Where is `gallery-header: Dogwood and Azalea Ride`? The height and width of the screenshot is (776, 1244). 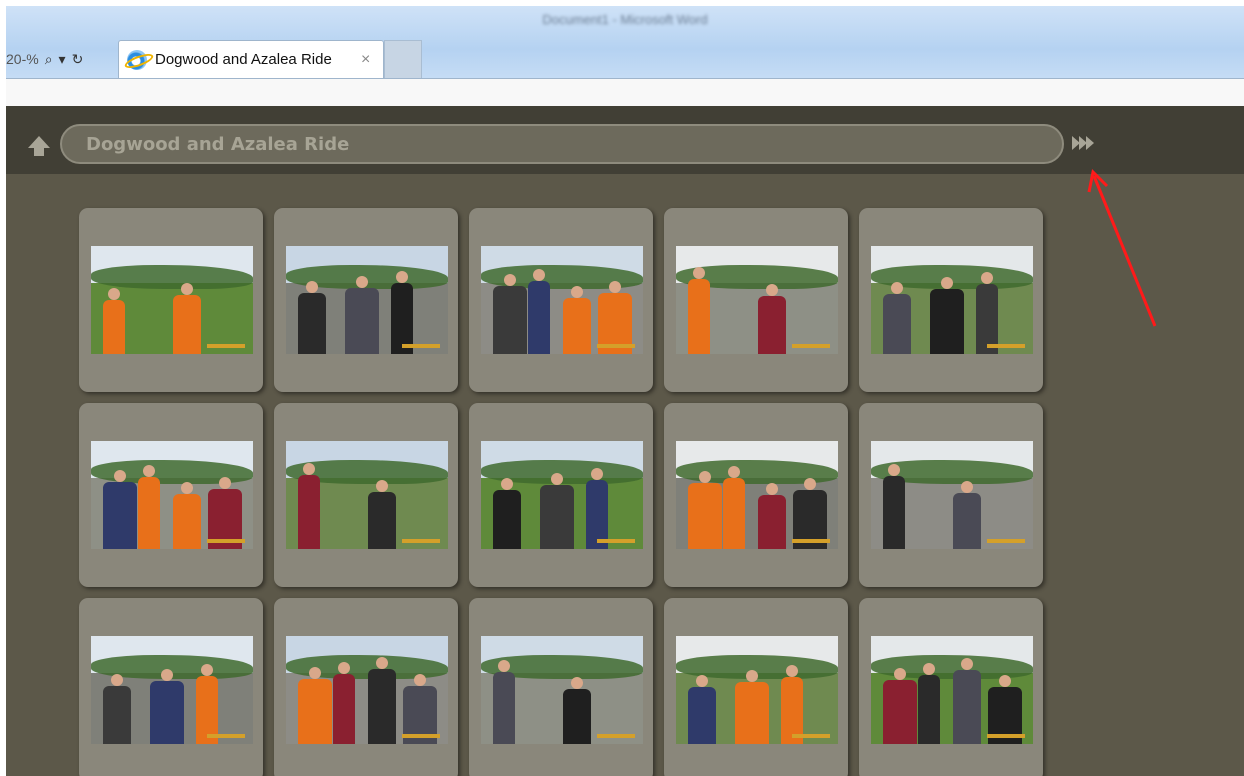 gallery-header: Dogwood and Azalea Ride is located at coordinates (625, 140).